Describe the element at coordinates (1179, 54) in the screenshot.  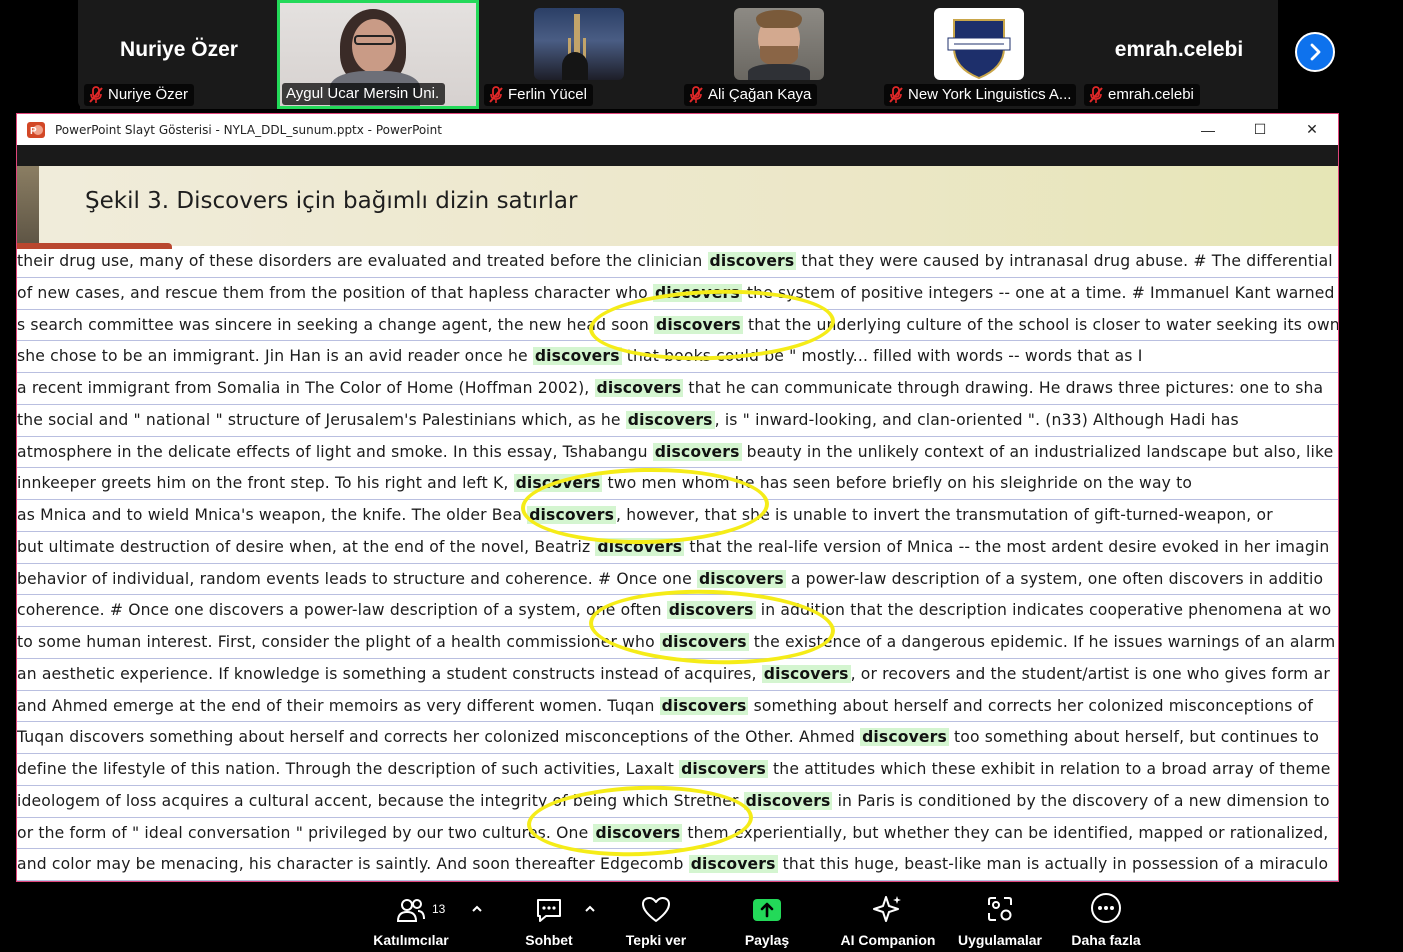
I see `participant-tile-emrah: emrah.celebi emrah.celebi` at that location.